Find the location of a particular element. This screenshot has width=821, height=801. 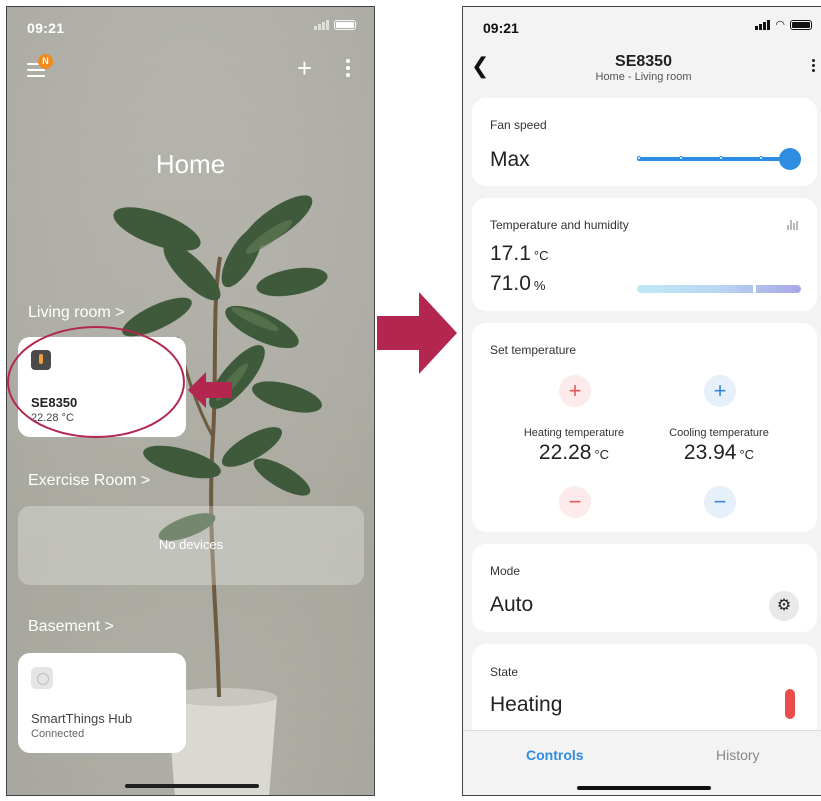

humidity-reading: 71.0% is located at coordinates (518, 283).